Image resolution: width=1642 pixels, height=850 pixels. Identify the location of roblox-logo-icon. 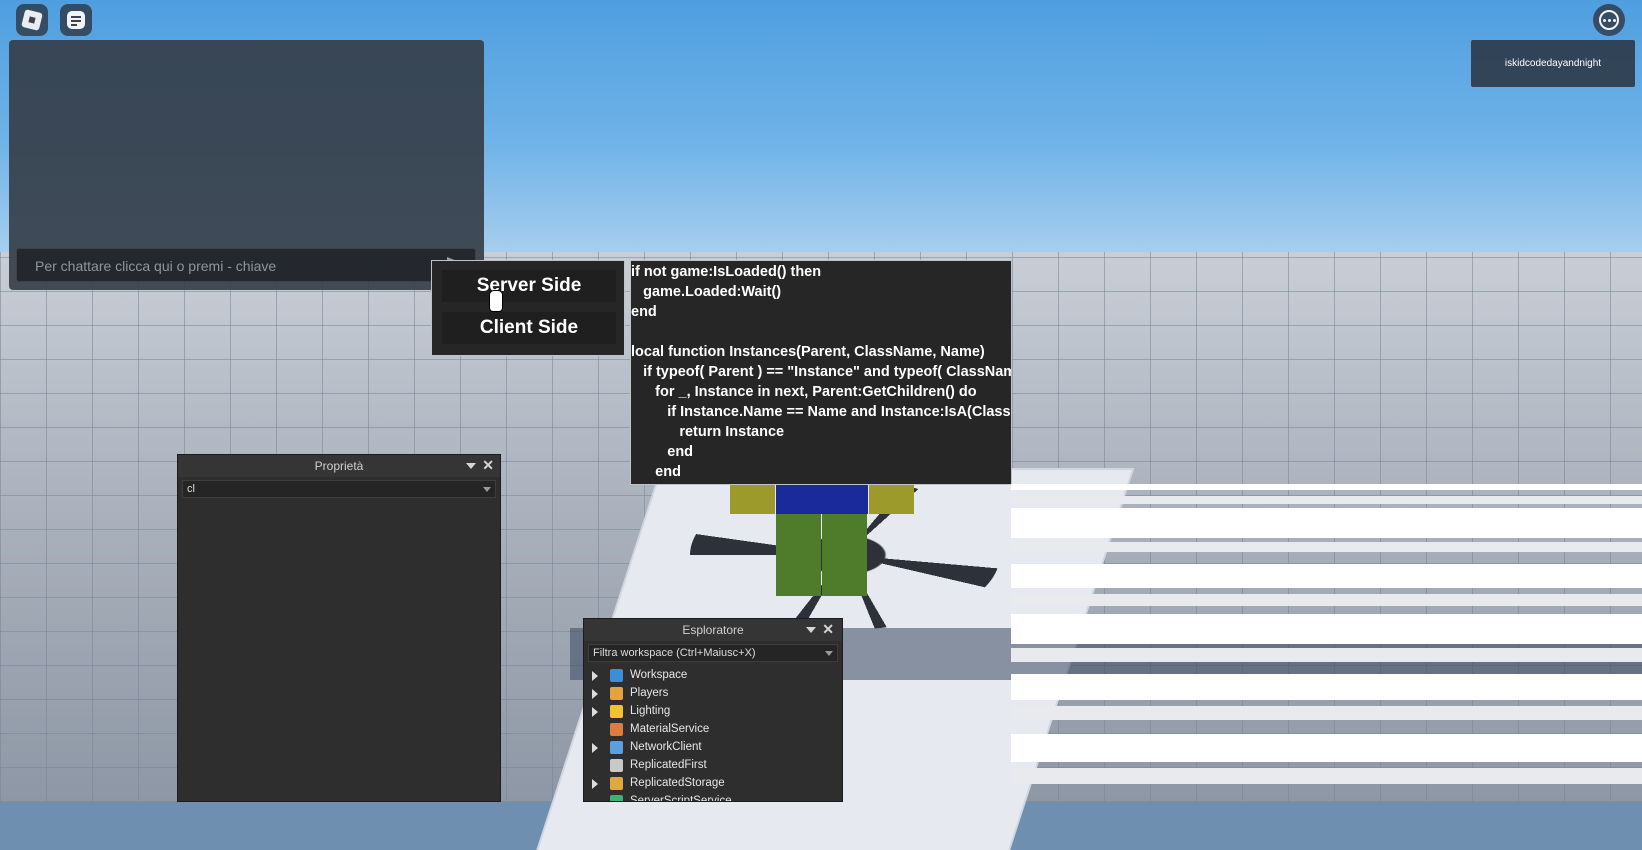
(32, 20).